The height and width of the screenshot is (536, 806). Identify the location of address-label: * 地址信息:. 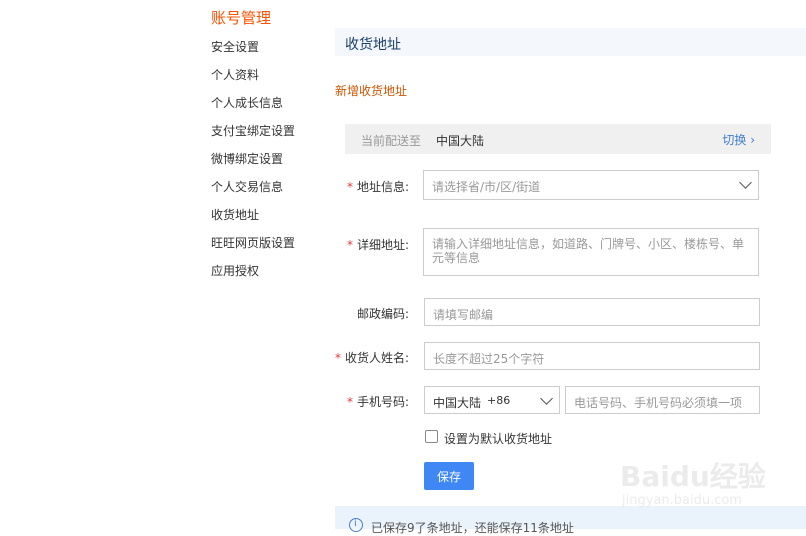
(378, 186).